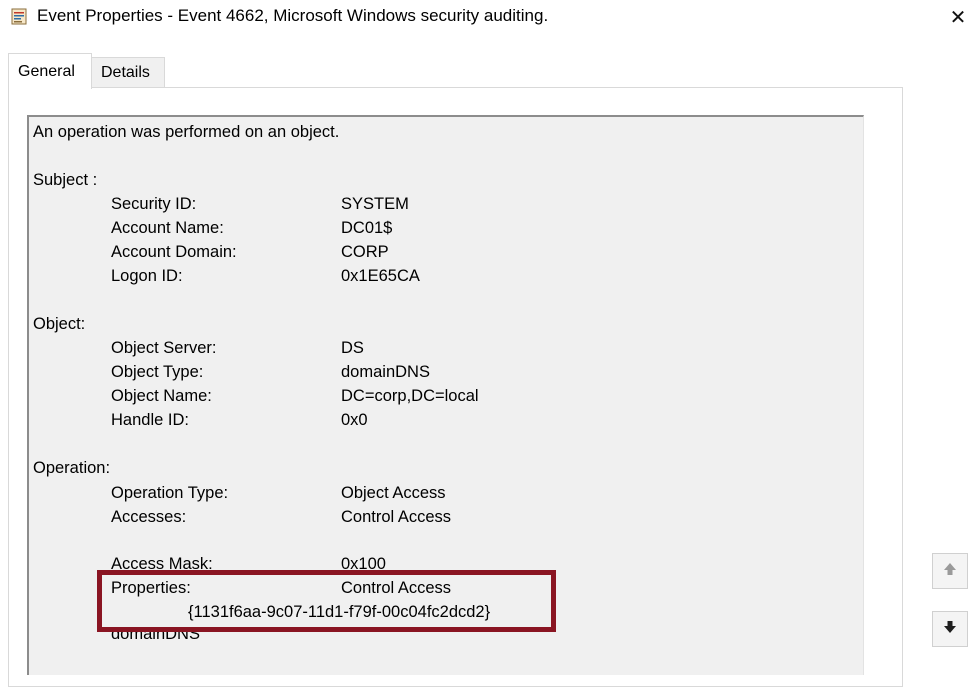 This screenshot has height=687, width=980. I want to click on object-type-label: Object Type:, so click(157, 372).